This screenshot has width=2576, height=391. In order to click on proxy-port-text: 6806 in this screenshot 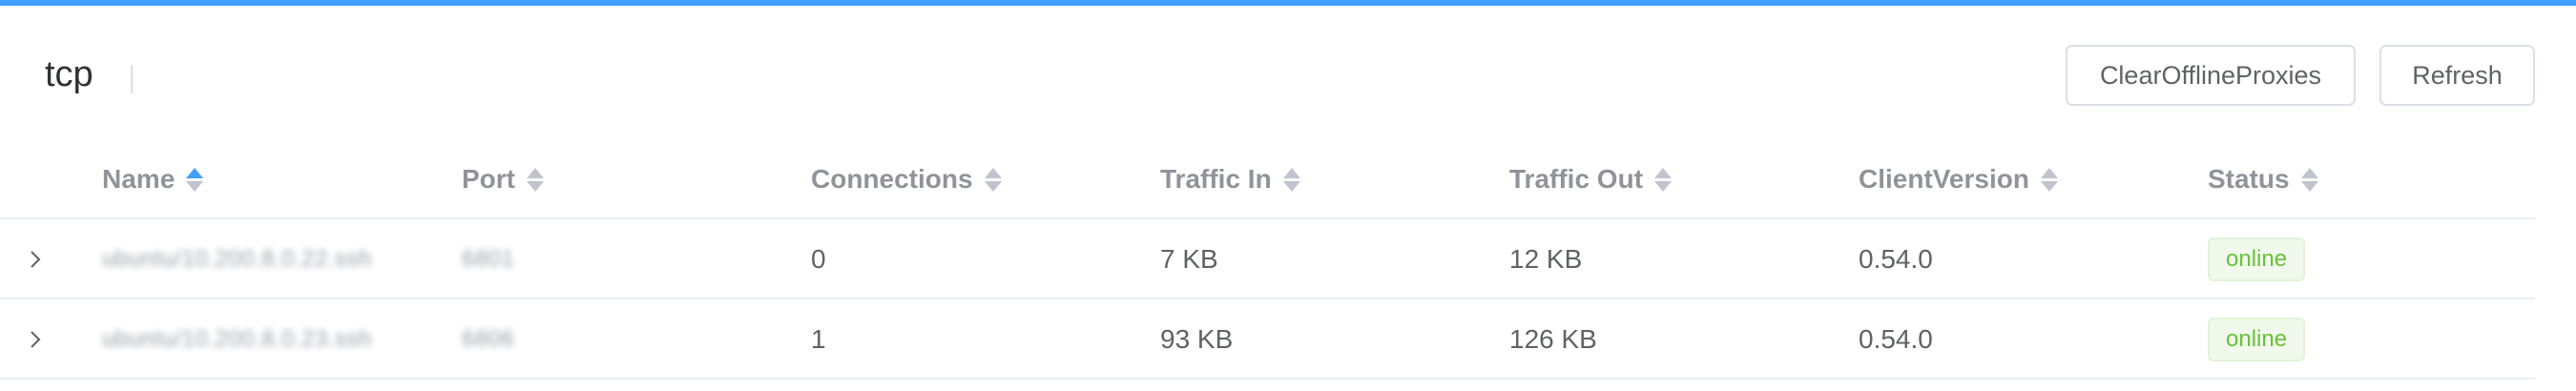, I will do `click(488, 339)`.